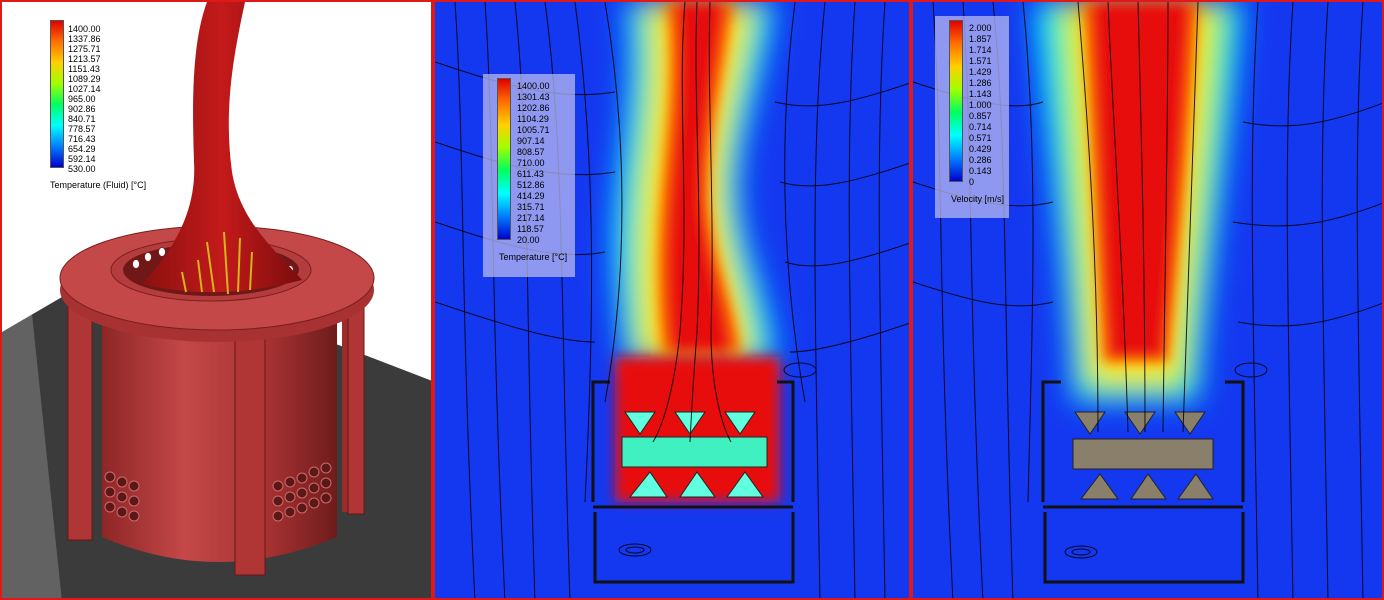 The image size is (1384, 600). Describe the element at coordinates (980, 72) in the screenshot. I see `legend-tick: 1.429` at that location.